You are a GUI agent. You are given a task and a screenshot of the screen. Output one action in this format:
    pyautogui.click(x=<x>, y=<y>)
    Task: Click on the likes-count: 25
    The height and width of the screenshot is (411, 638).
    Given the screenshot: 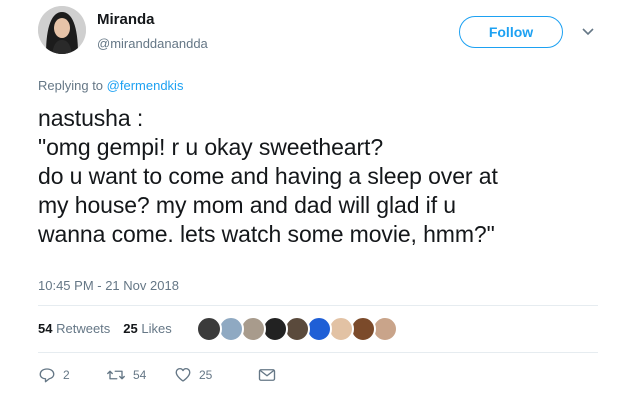 What is the action you would take?
    pyautogui.click(x=130, y=328)
    